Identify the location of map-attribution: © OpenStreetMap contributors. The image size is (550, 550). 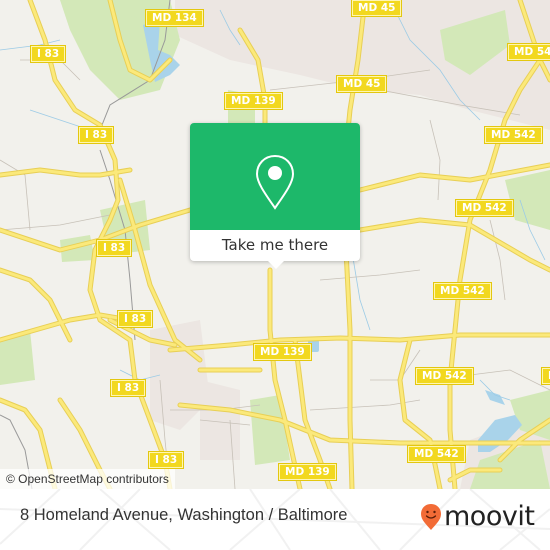
(87, 479).